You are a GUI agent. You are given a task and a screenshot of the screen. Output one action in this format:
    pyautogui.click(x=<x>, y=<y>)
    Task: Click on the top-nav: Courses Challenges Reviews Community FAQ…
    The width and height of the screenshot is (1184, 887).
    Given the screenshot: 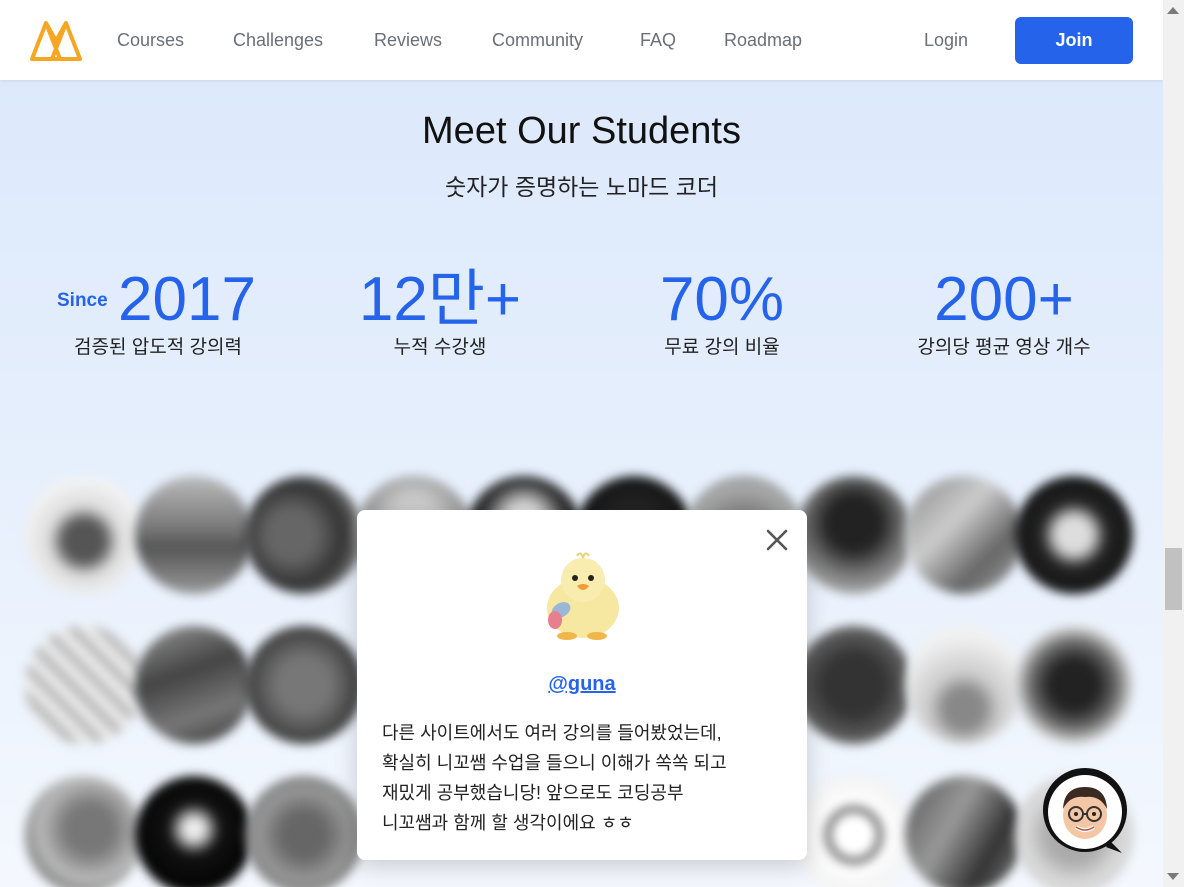 What is the action you would take?
    pyautogui.click(x=581, y=40)
    